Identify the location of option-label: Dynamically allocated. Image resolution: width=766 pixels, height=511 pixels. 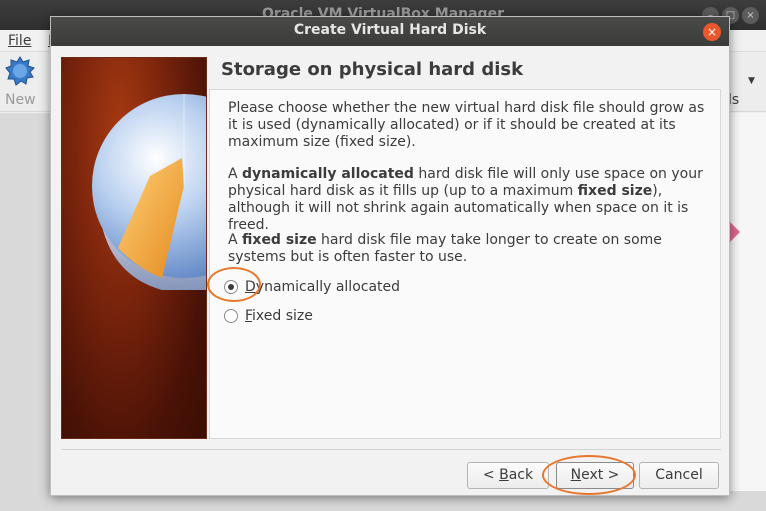
(323, 287).